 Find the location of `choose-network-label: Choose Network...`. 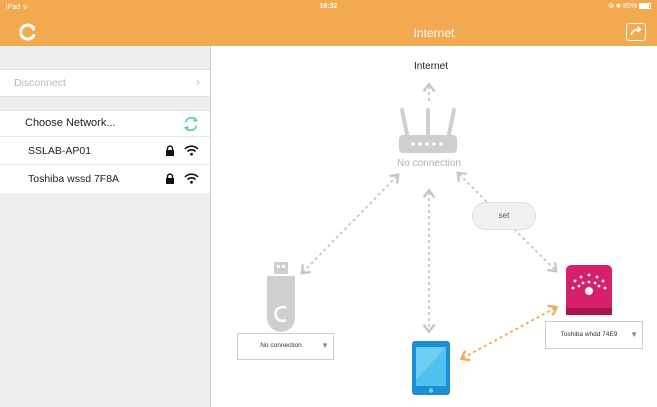

choose-network-label: Choose Network... is located at coordinates (70, 123).